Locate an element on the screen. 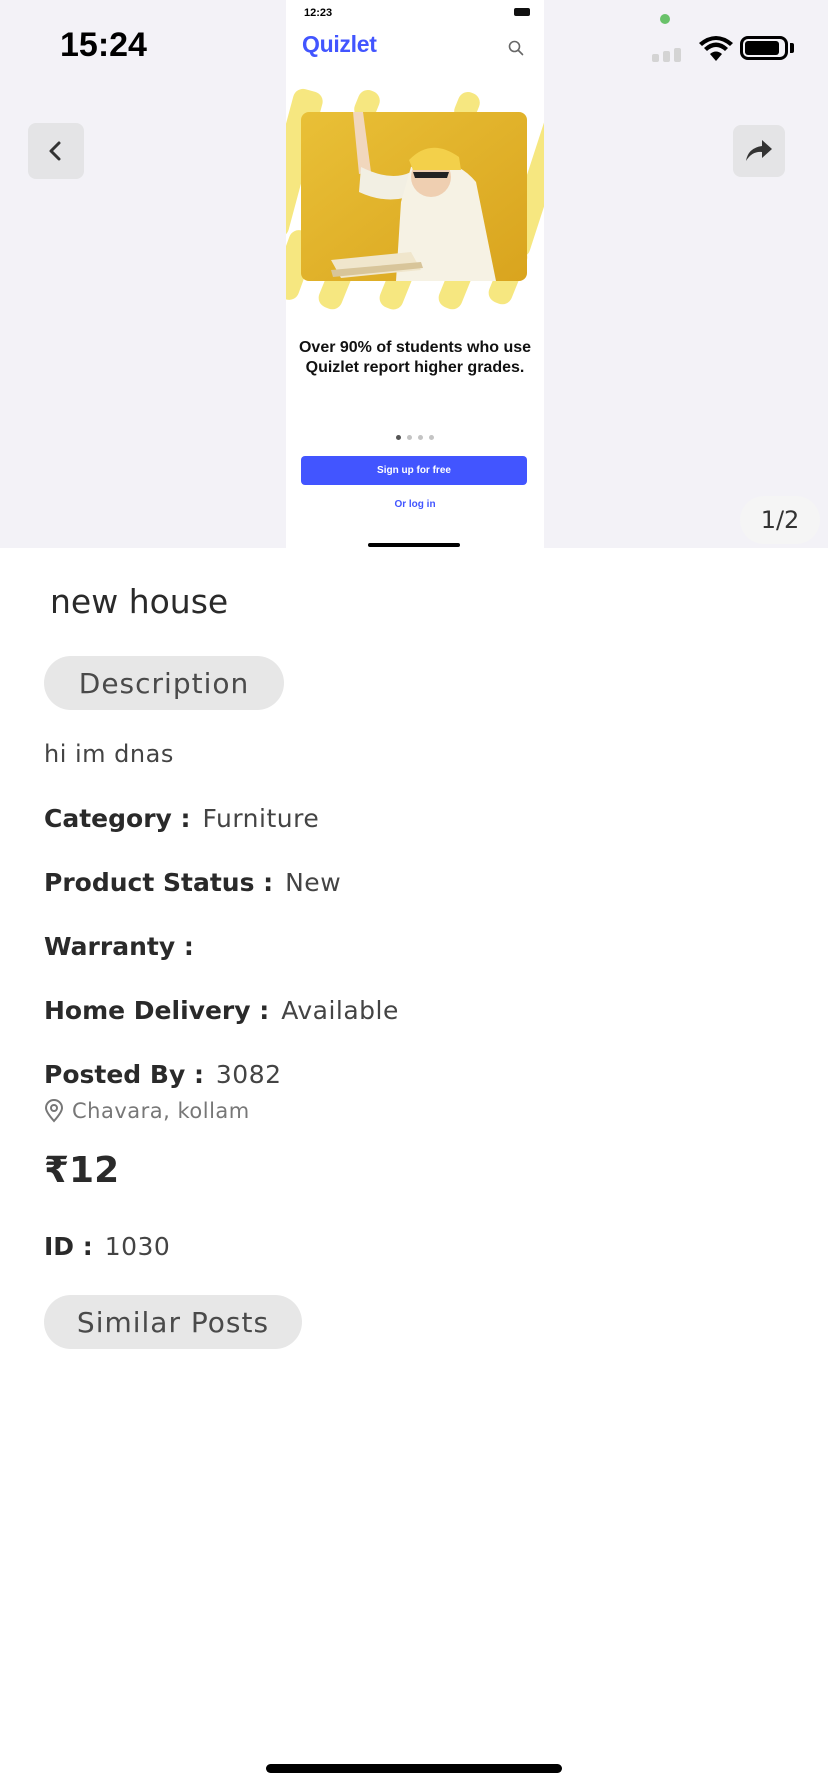 The image size is (828, 1792). id-row: ID : 1030 is located at coordinates (107, 1246).